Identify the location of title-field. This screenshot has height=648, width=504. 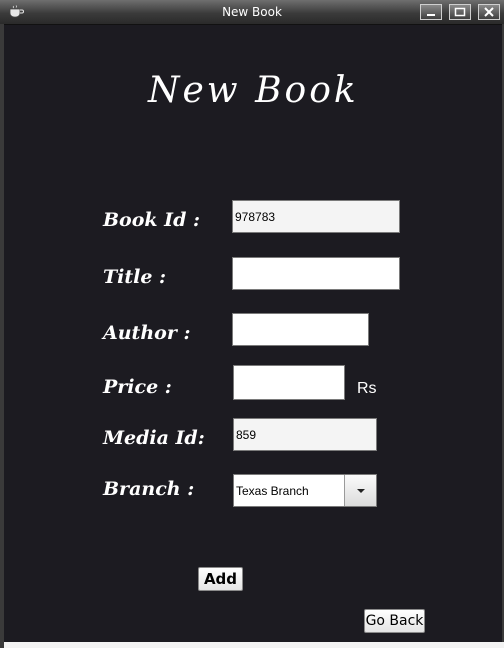
(316, 273).